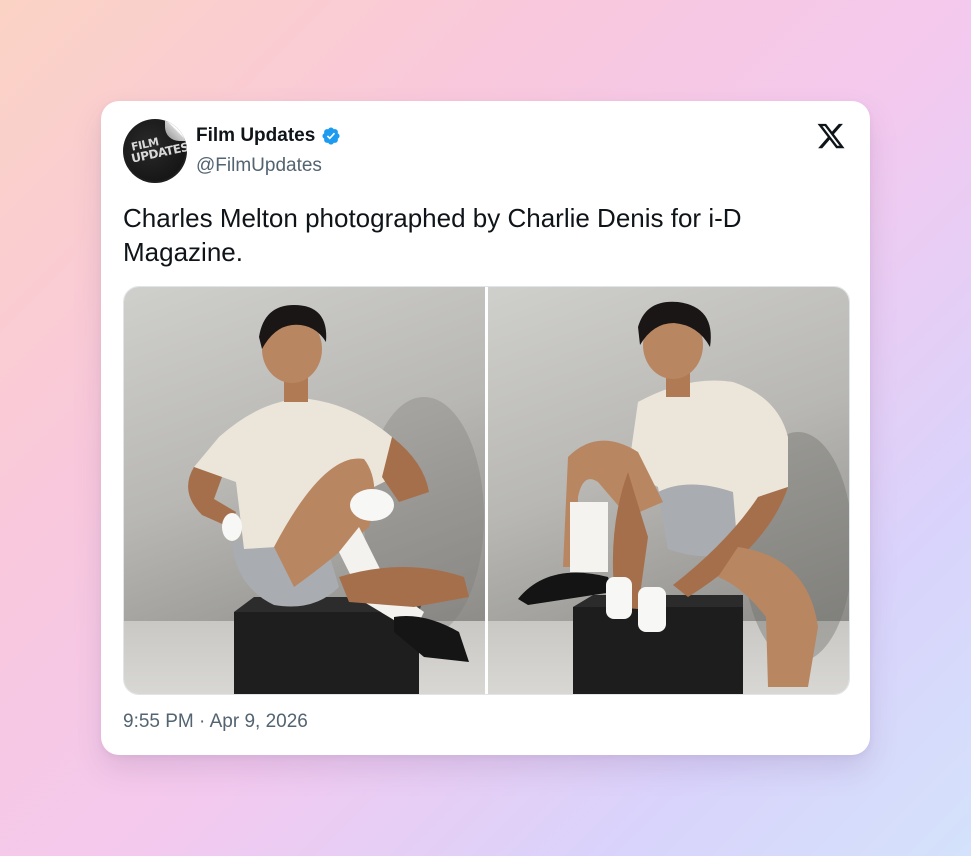 The image size is (971, 856). What do you see at coordinates (255, 136) in the screenshot?
I see `author-name: Film Updates` at bounding box center [255, 136].